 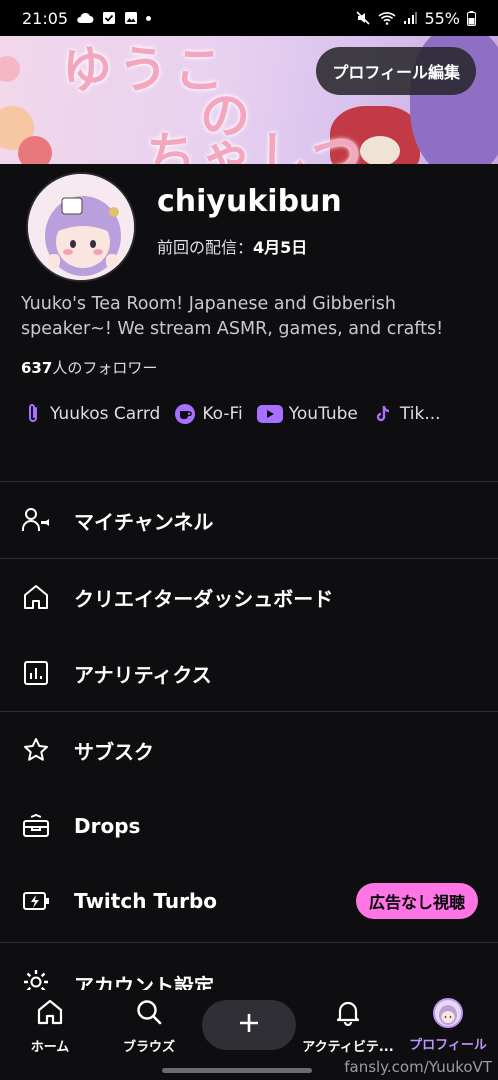 What do you see at coordinates (205, 247) in the screenshot?
I see `last-stream-label: 前回の配信：` at bounding box center [205, 247].